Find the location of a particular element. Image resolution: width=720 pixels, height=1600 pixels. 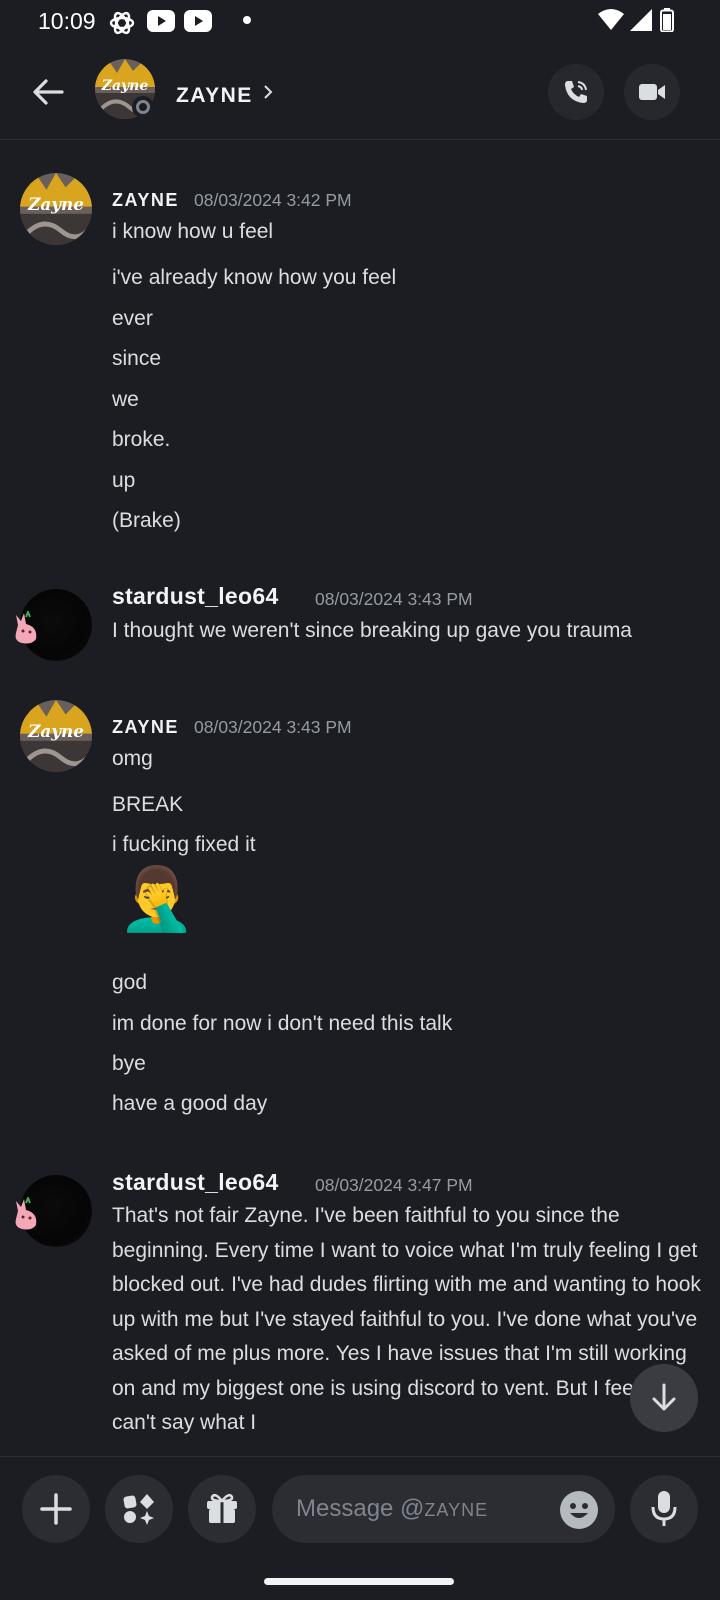

phone-call-icon is located at coordinates (576, 92).